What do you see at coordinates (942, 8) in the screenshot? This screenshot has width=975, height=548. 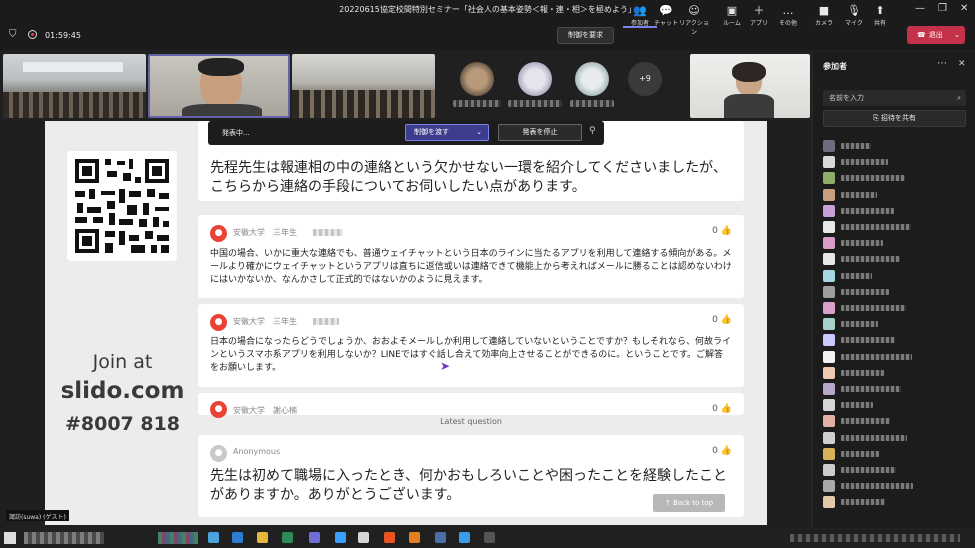 I see `maximize-icon: ❐` at bounding box center [942, 8].